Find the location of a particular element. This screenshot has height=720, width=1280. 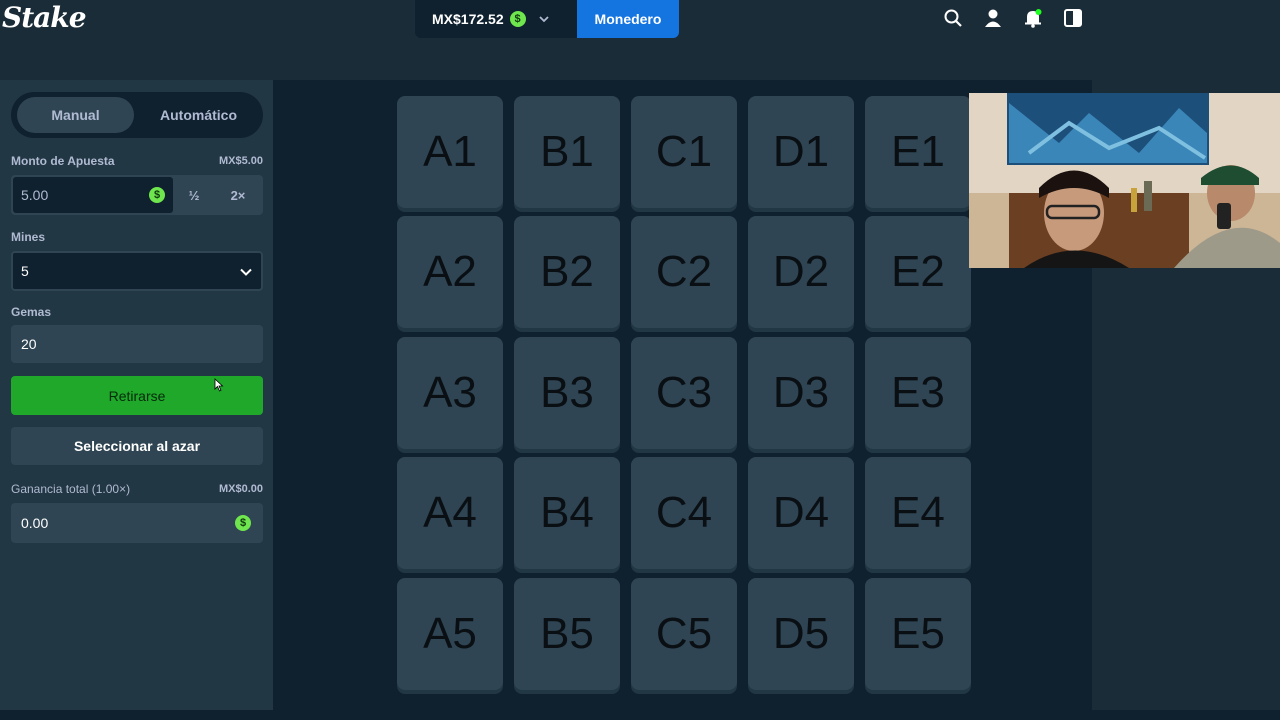

mine-tile: C3 is located at coordinates (684, 393).